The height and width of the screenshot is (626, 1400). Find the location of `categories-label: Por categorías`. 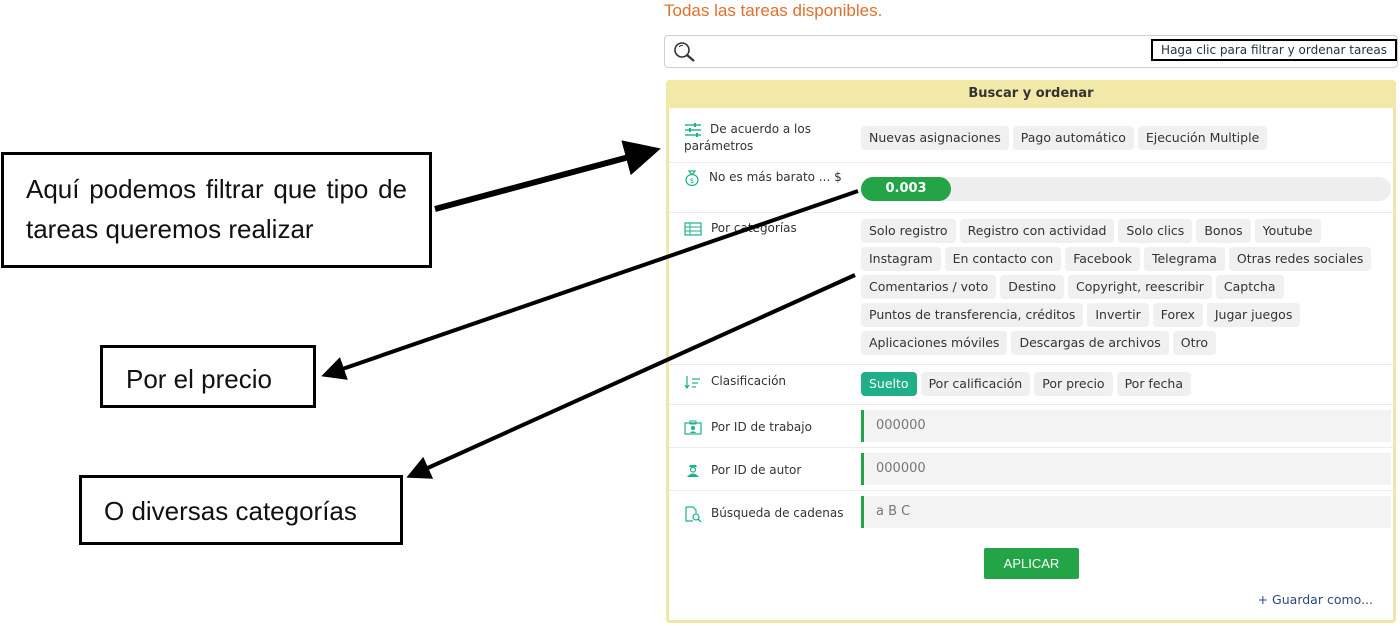

categories-label: Por categorías is located at coordinates (740, 228).